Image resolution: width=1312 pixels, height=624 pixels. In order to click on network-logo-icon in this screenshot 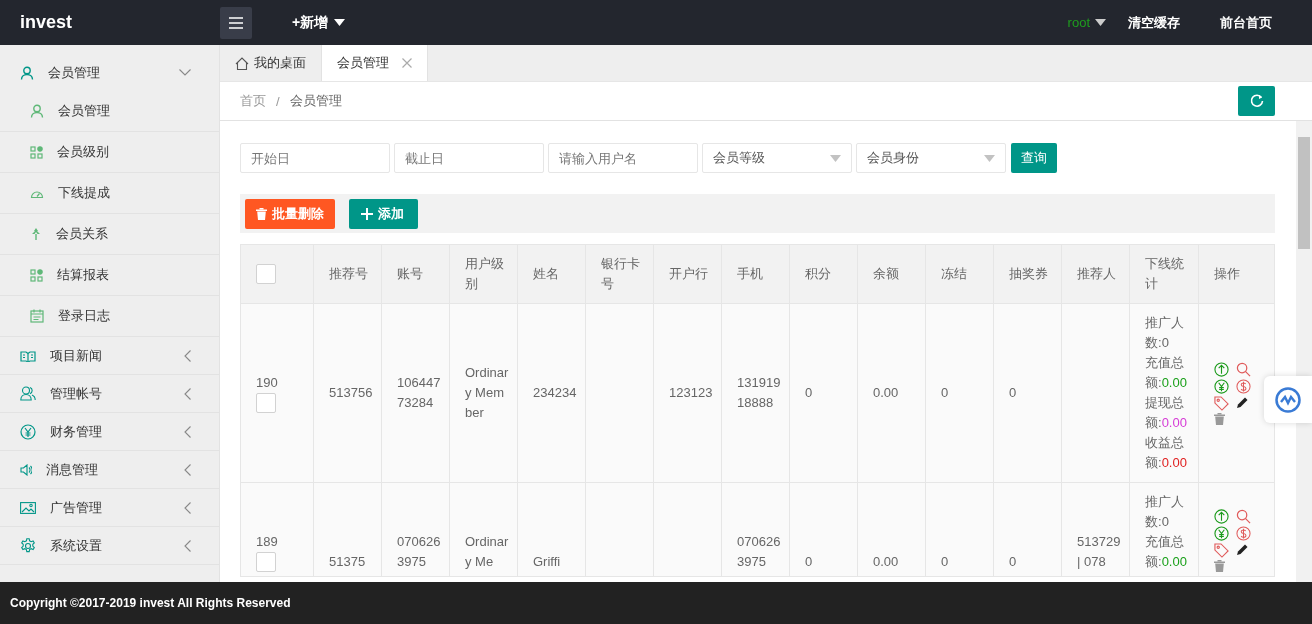, I will do `click(1288, 399)`.